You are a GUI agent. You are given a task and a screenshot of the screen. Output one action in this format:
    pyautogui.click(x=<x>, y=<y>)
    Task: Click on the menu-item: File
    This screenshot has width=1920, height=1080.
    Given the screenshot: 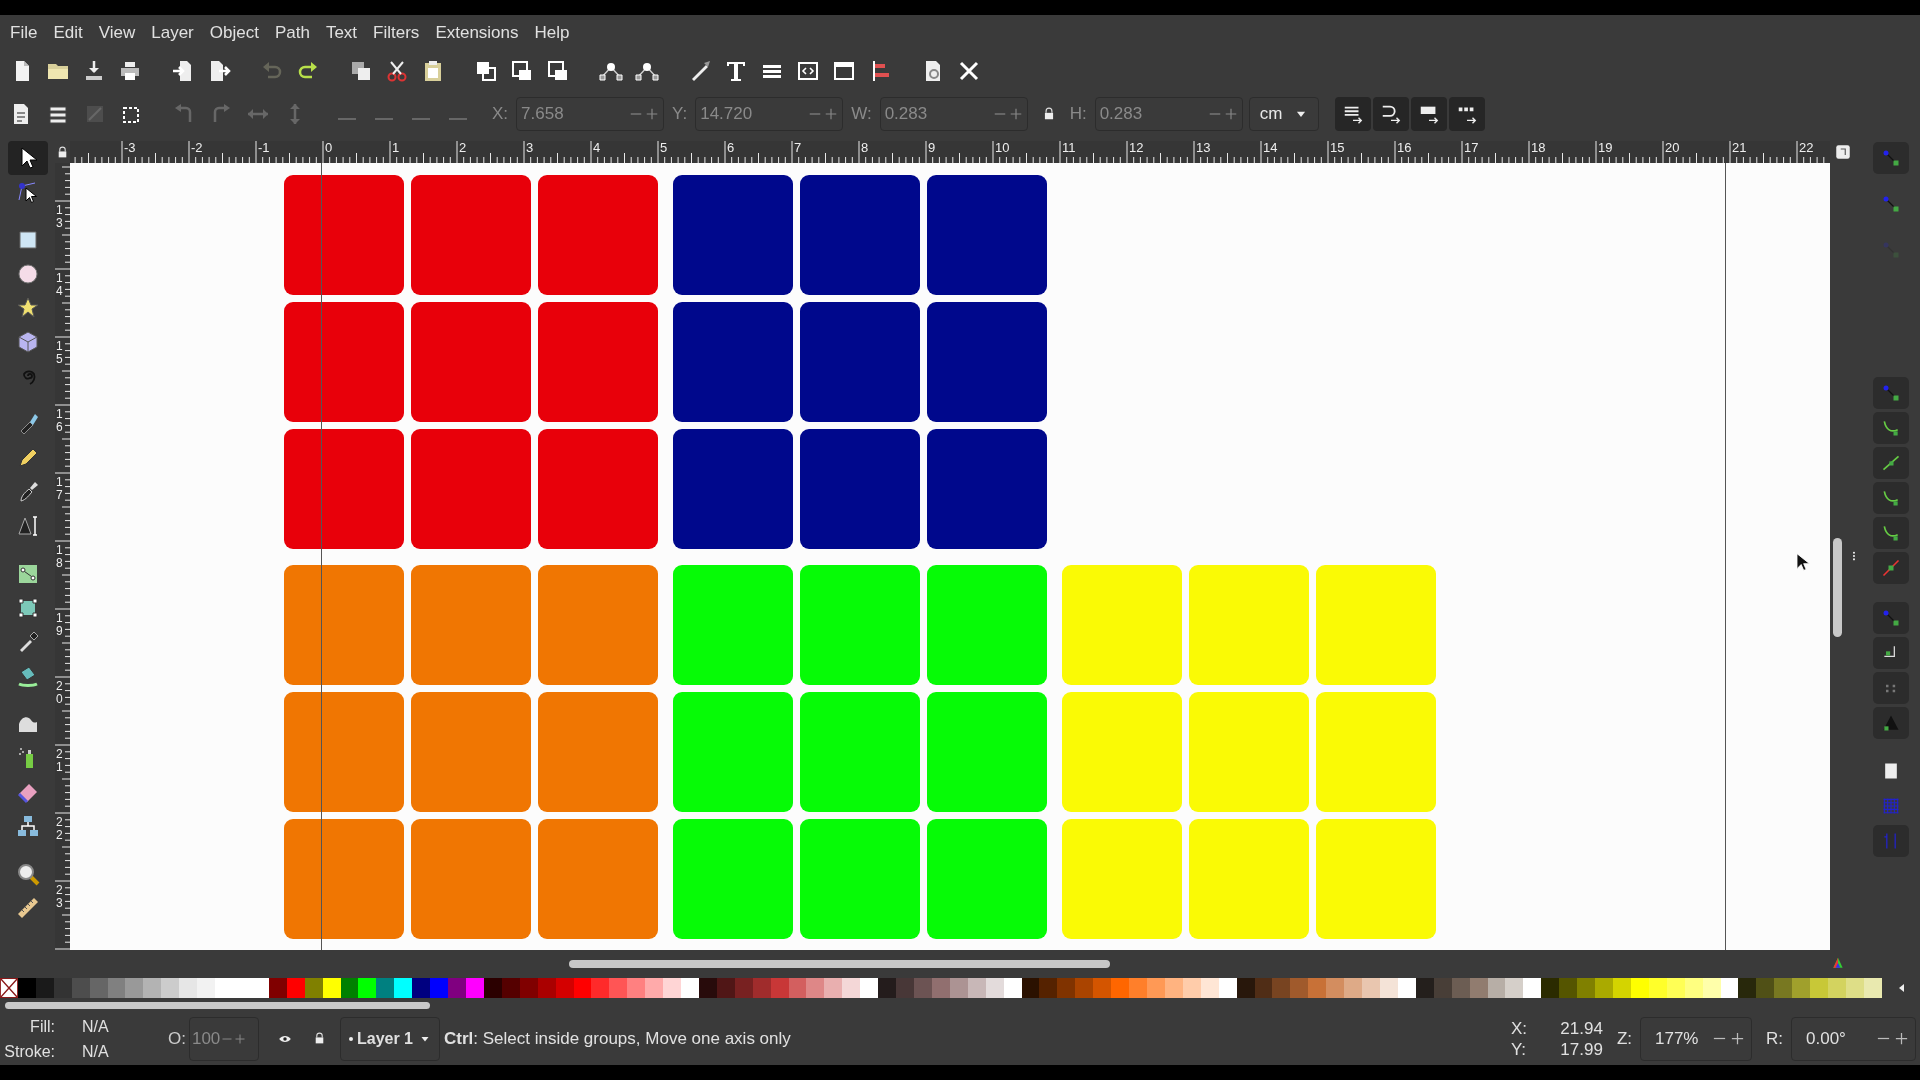 What is the action you would take?
    pyautogui.click(x=24, y=33)
    